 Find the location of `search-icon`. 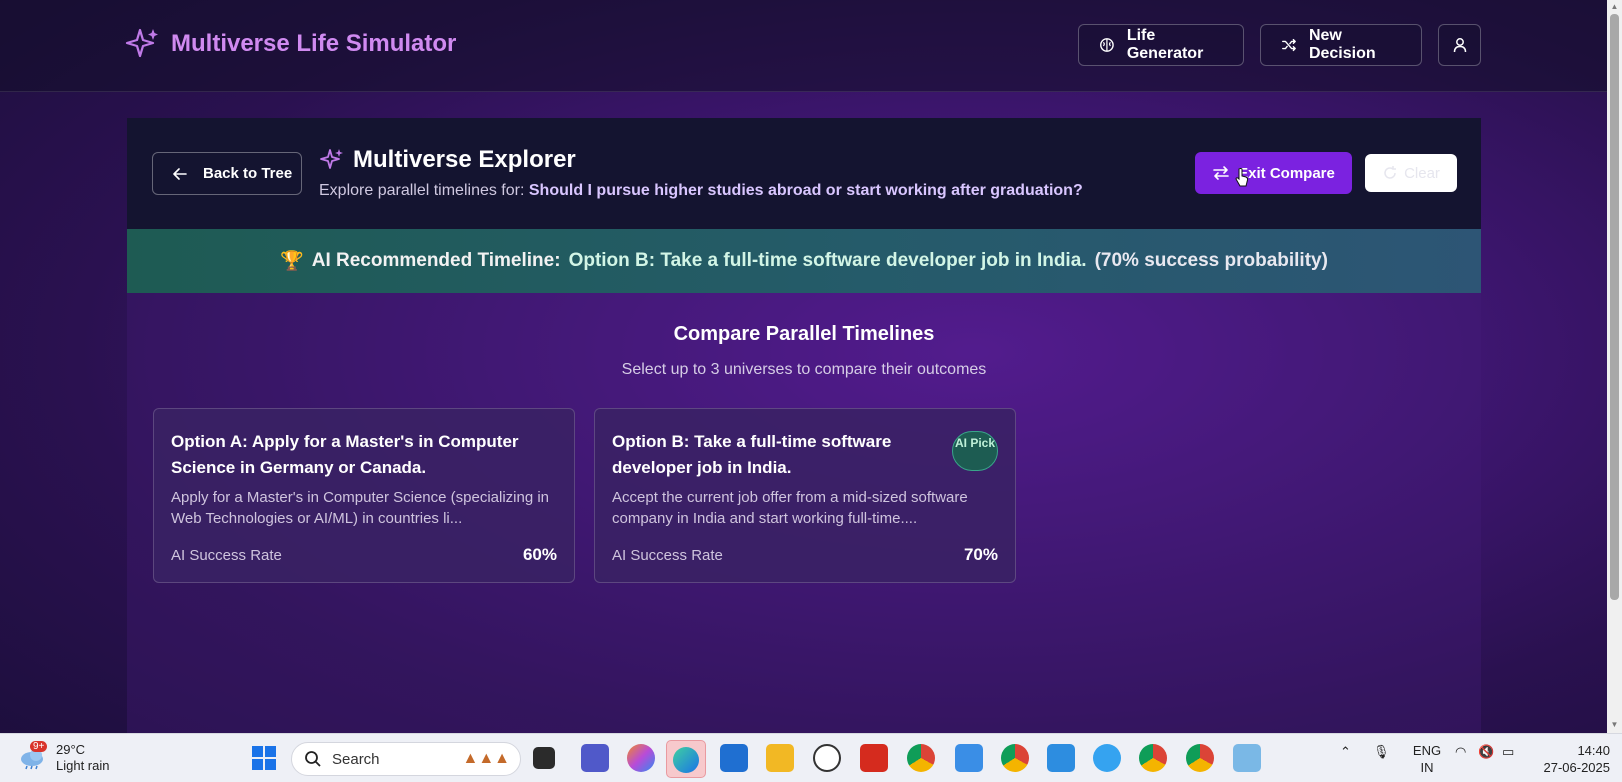

search-icon is located at coordinates (313, 759).